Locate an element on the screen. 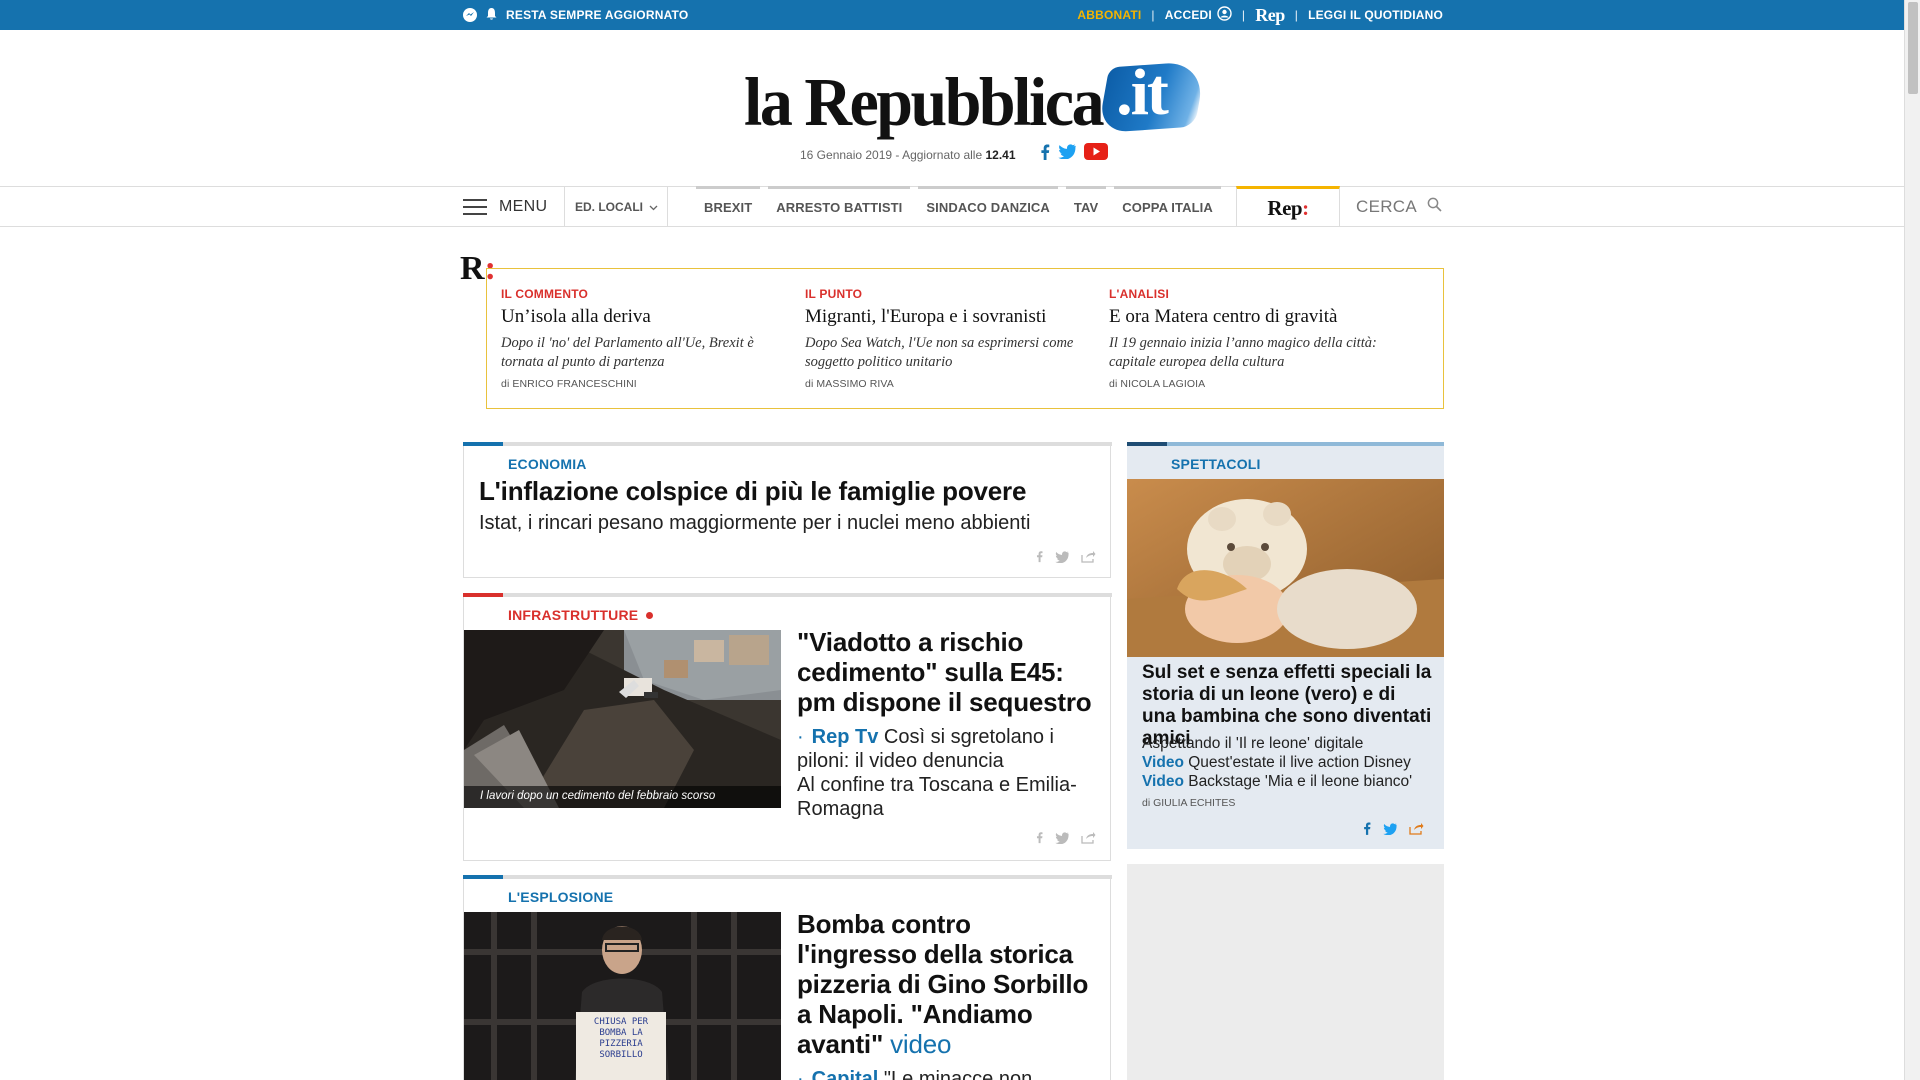 This screenshot has width=1920, height=1080. accedi-link: ACCEDI is located at coordinates (1198, 15).